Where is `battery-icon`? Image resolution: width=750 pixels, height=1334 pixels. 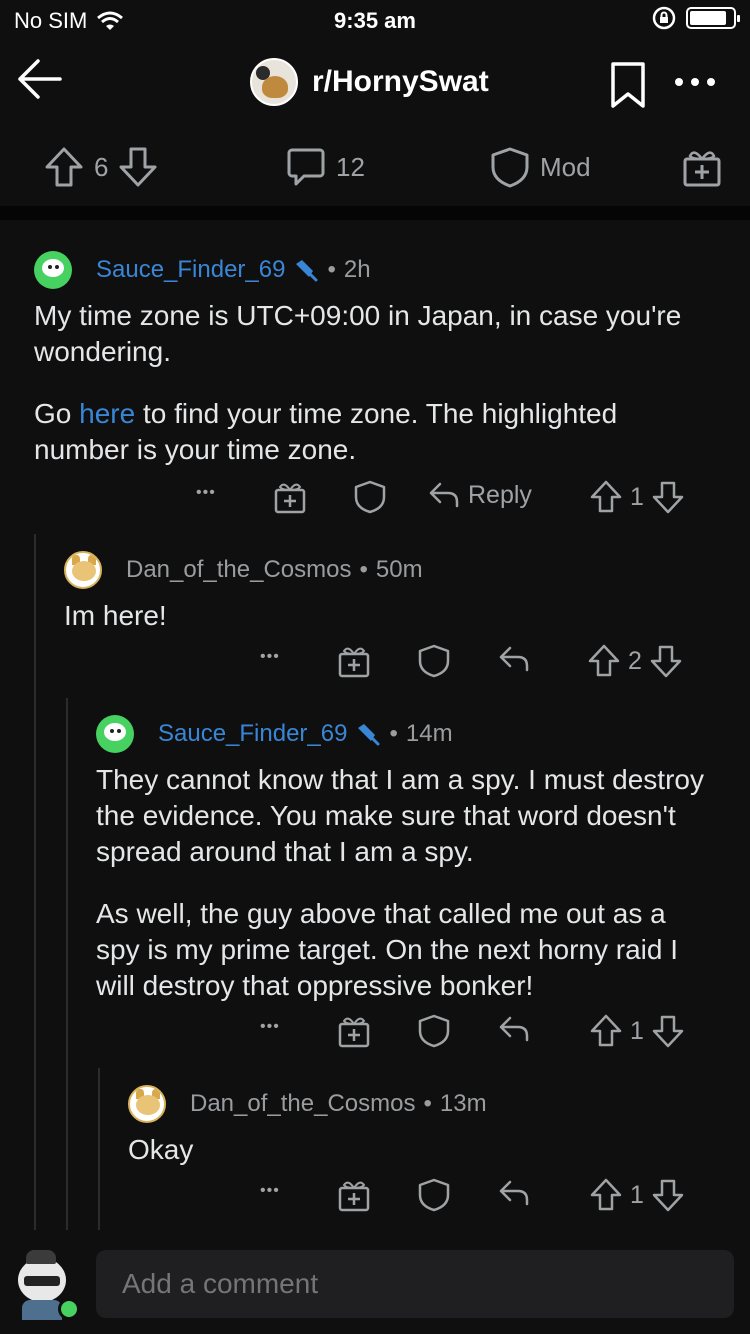 battery-icon is located at coordinates (713, 18).